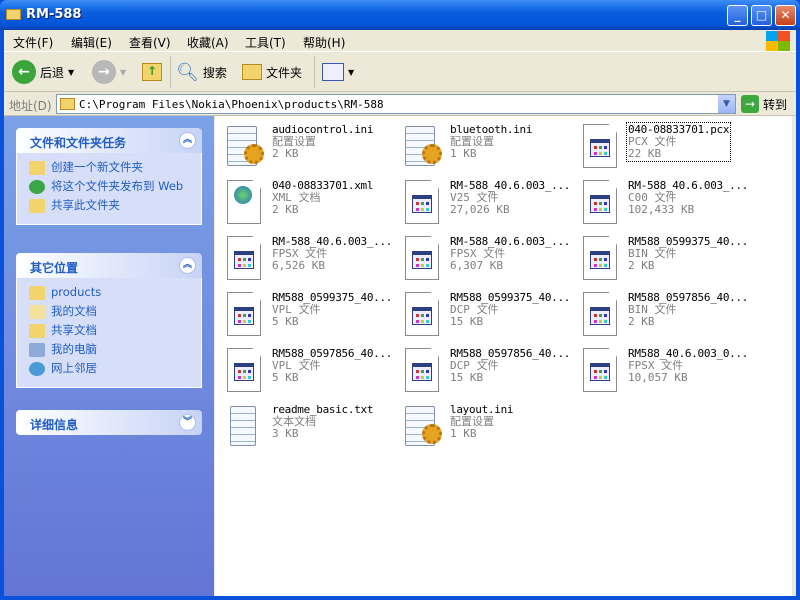  I want to click on forward-button: → ▼, so click(109, 72).